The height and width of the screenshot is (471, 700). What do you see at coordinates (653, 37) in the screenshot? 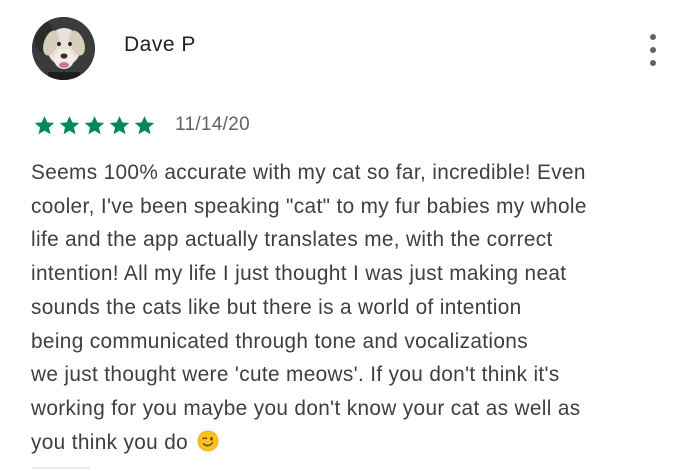
I see `more-vertical-icon` at bounding box center [653, 37].